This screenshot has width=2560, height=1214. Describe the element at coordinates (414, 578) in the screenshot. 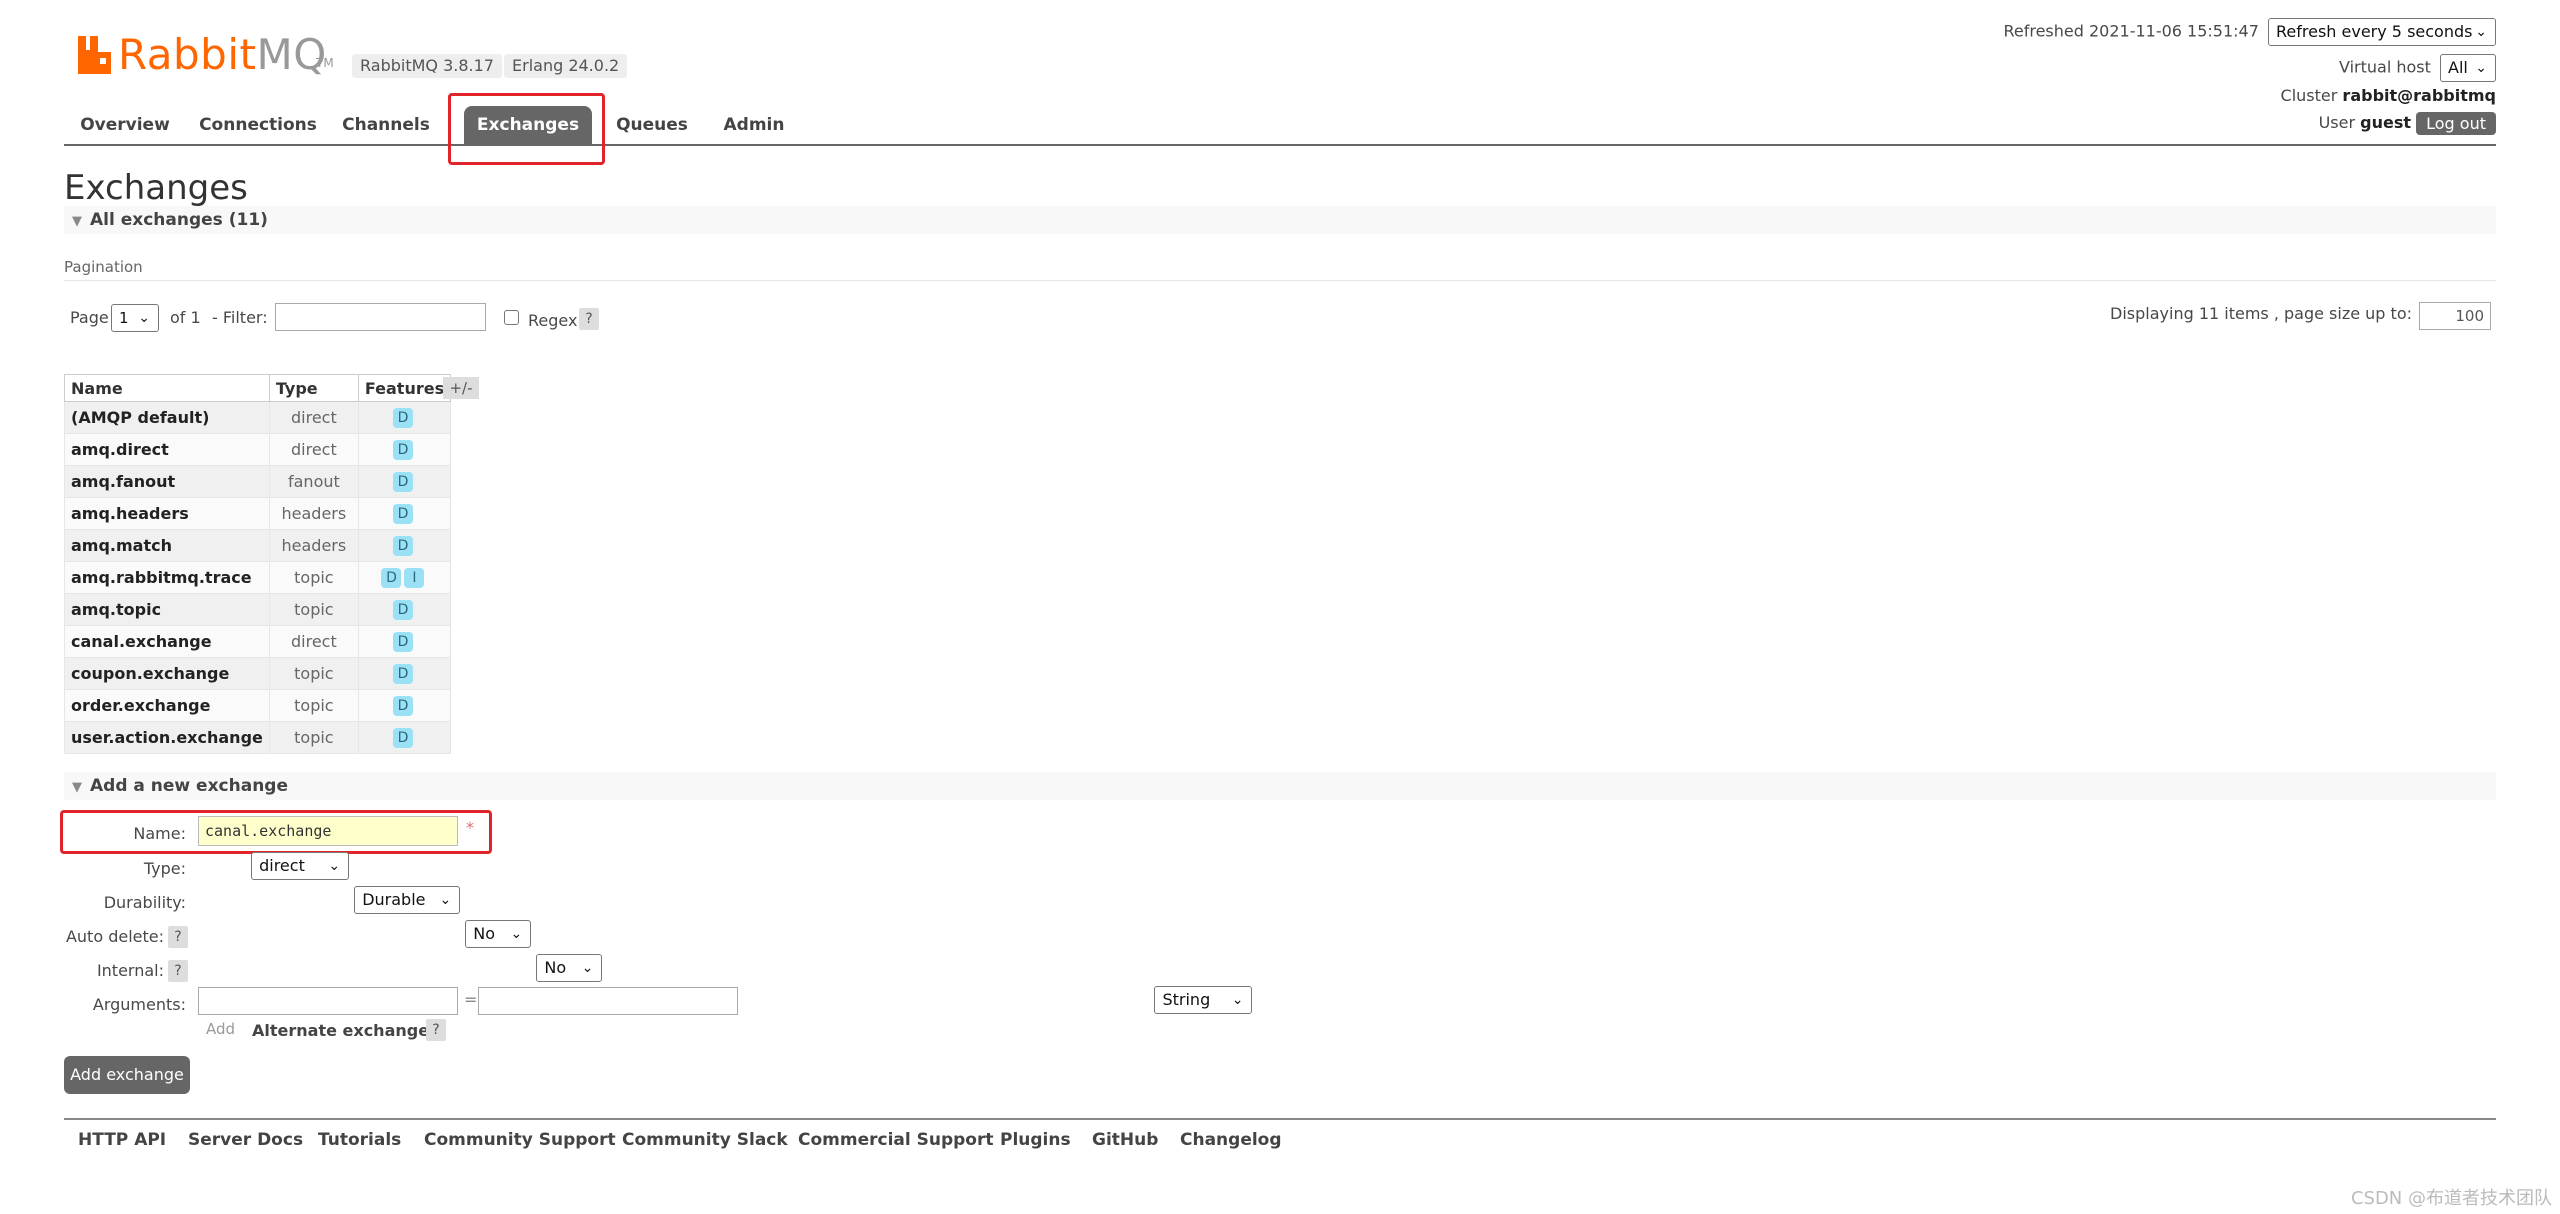

I see `feature-internal-badge: I` at that location.